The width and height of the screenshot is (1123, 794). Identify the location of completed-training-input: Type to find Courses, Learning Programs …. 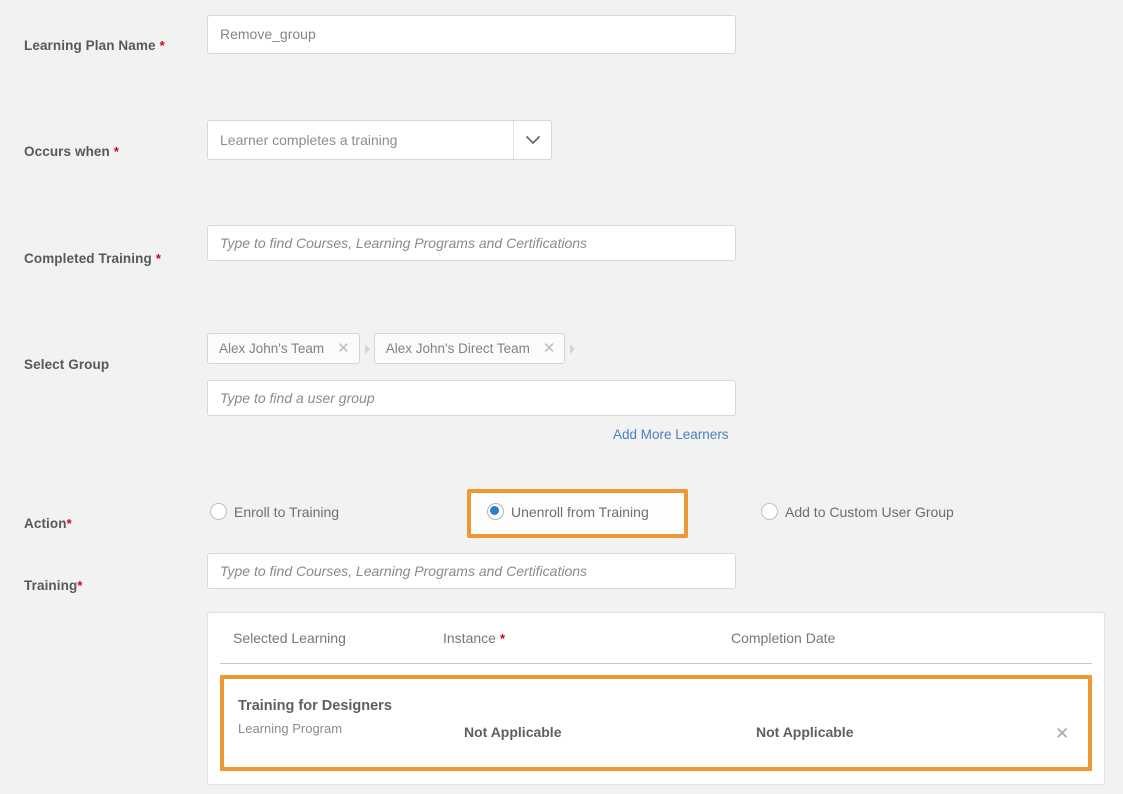
(471, 243).